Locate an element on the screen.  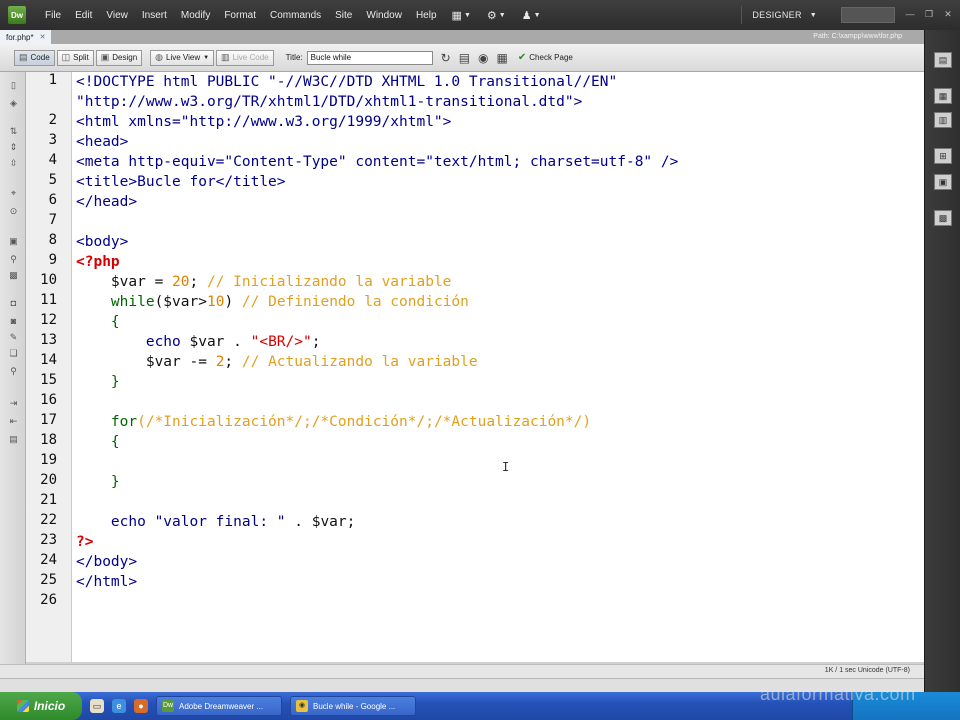
code-comment: // Definiendo la condición is located at coordinates (355, 302).